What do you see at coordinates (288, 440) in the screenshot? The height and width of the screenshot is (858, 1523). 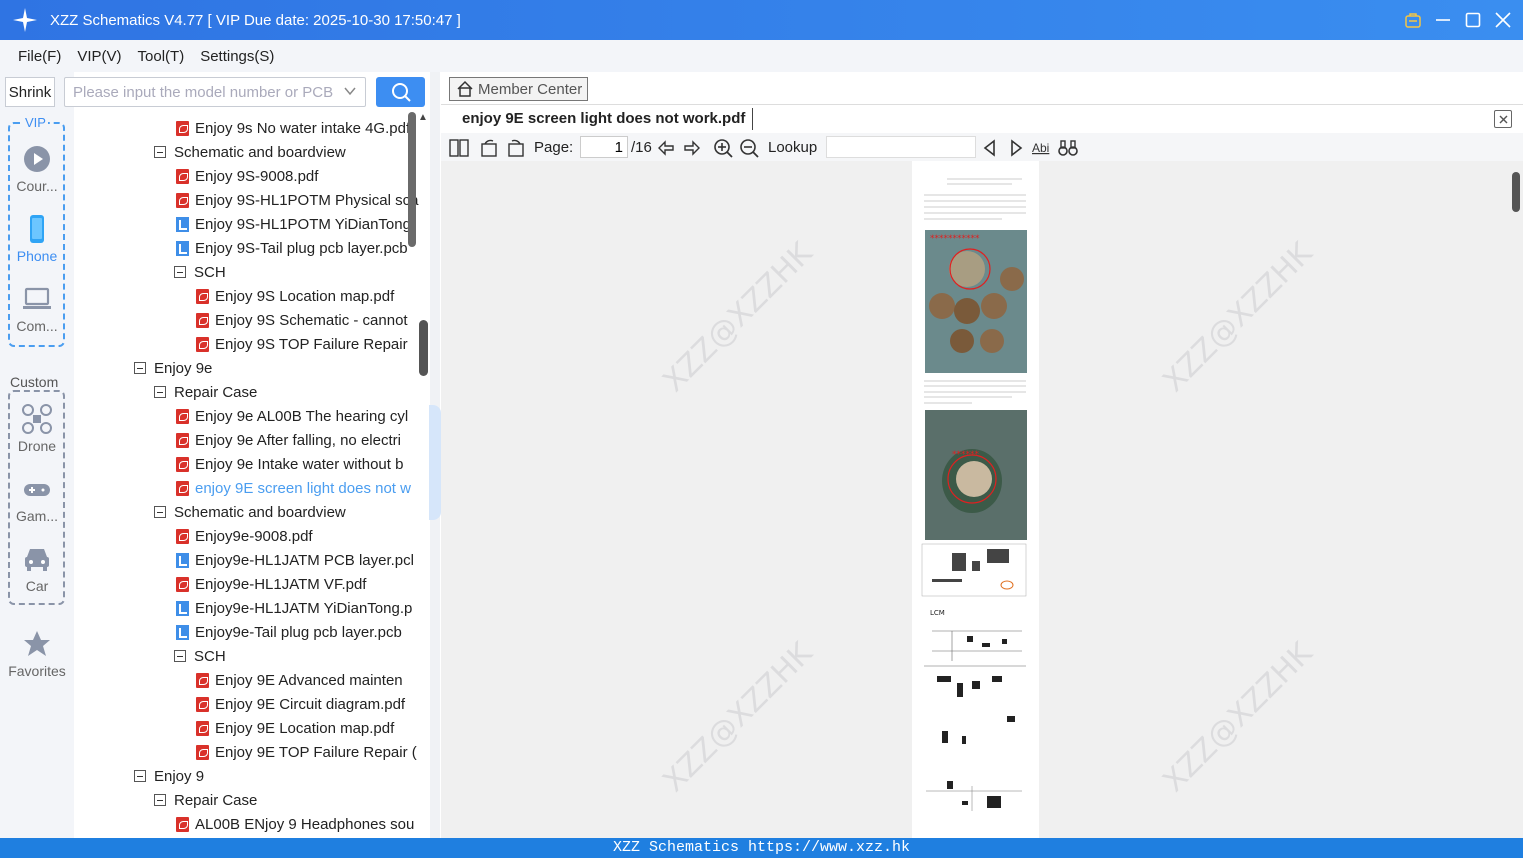 I see `tree-file: Enjoy 9e After falling, no electri` at bounding box center [288, 440].